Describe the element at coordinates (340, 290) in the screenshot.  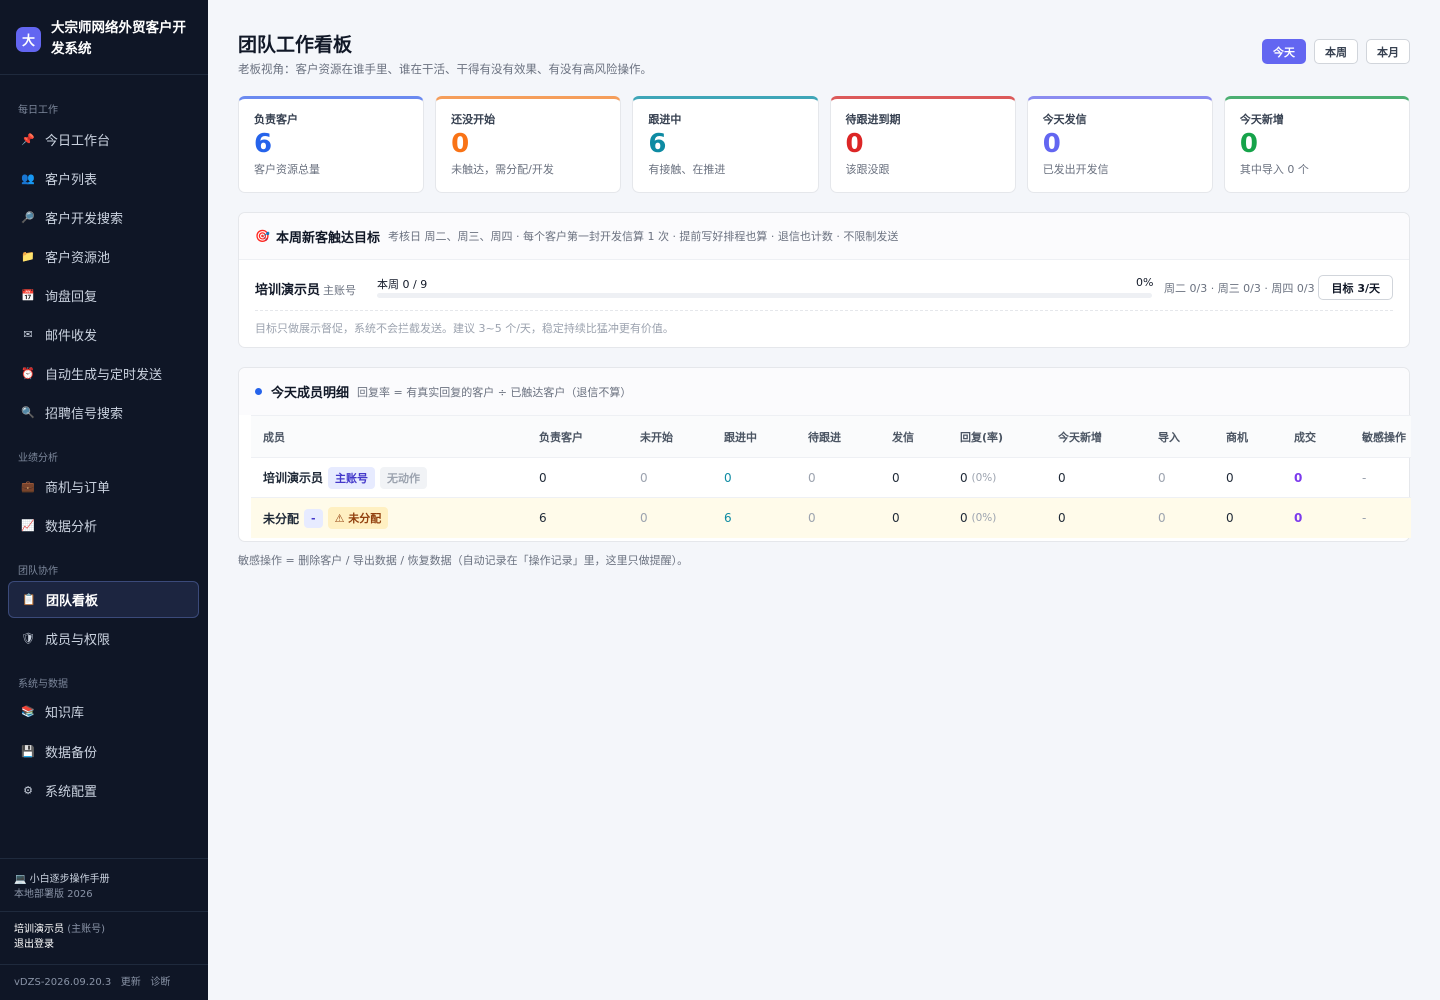
I see `goal-member-role: 主账号` at that location.